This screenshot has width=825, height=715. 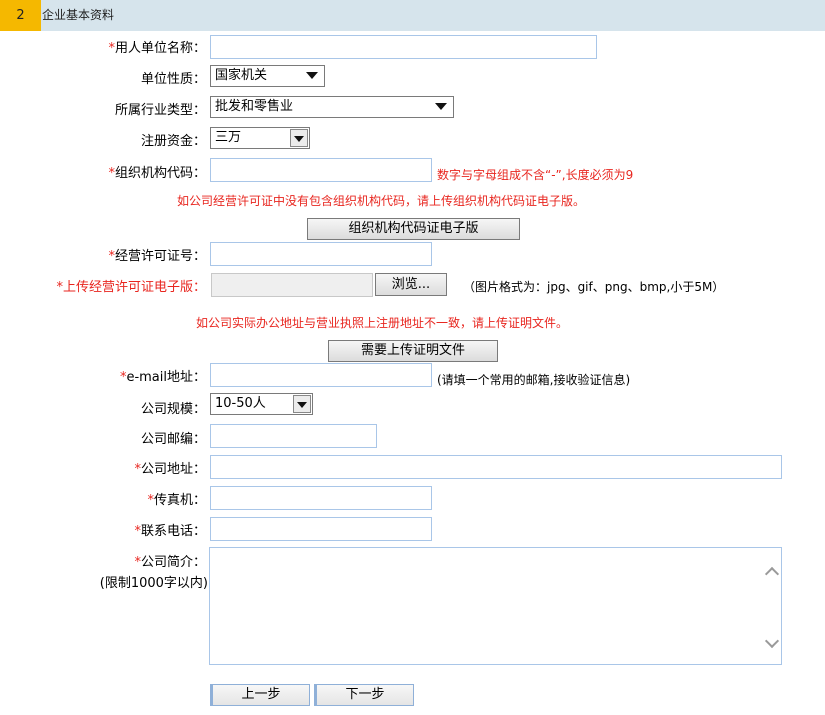 What do you see at coordinates (134, 287) in the screenshot?
I see `license-upload-label-text: 上传经营许可证电子版：` at bounding box center [134, 287].